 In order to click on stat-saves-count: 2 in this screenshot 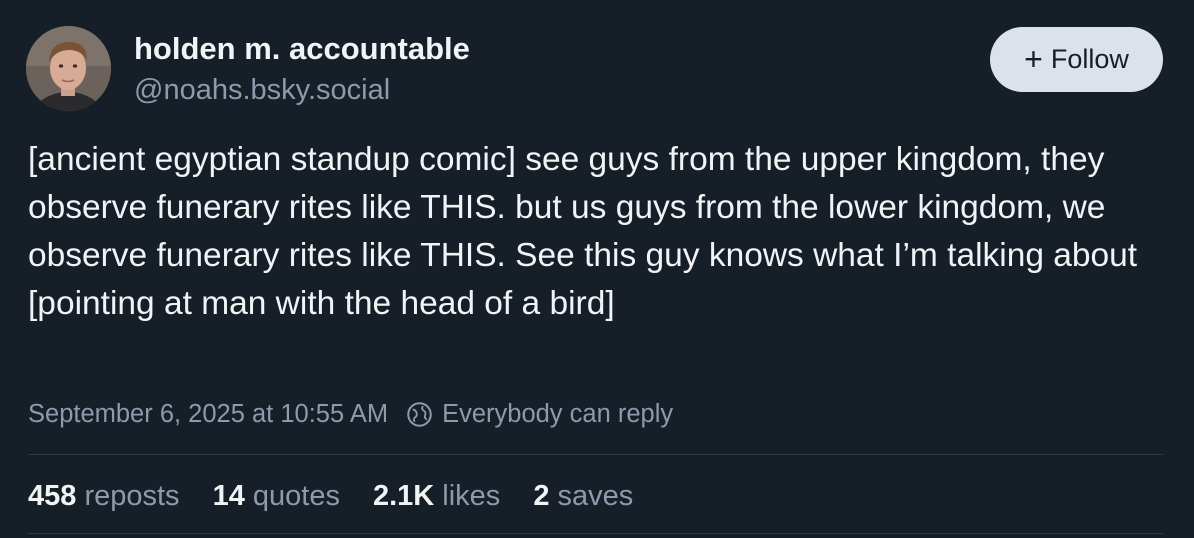, I will do `click(541, 495)`.